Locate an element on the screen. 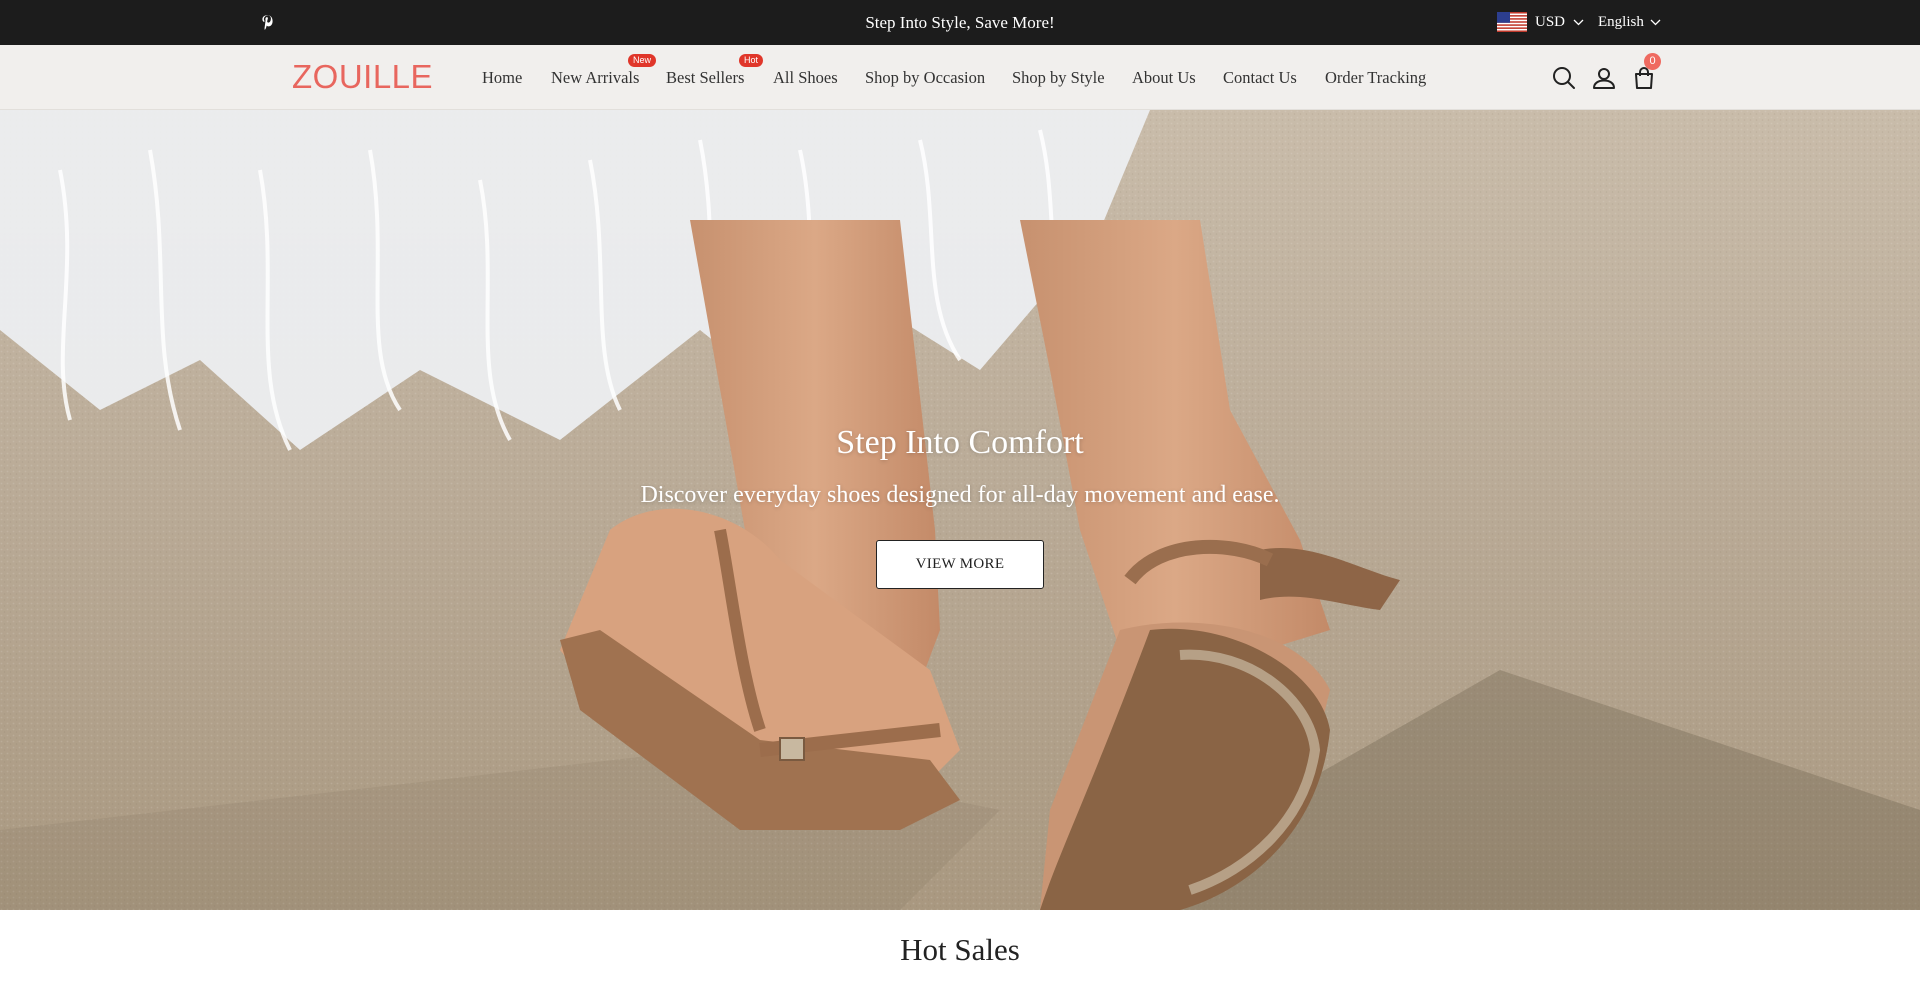 The width and height of the screenshot is (1920, 993). nav-new-arrivals: New Arrivals is located at coordinates (595, 77).